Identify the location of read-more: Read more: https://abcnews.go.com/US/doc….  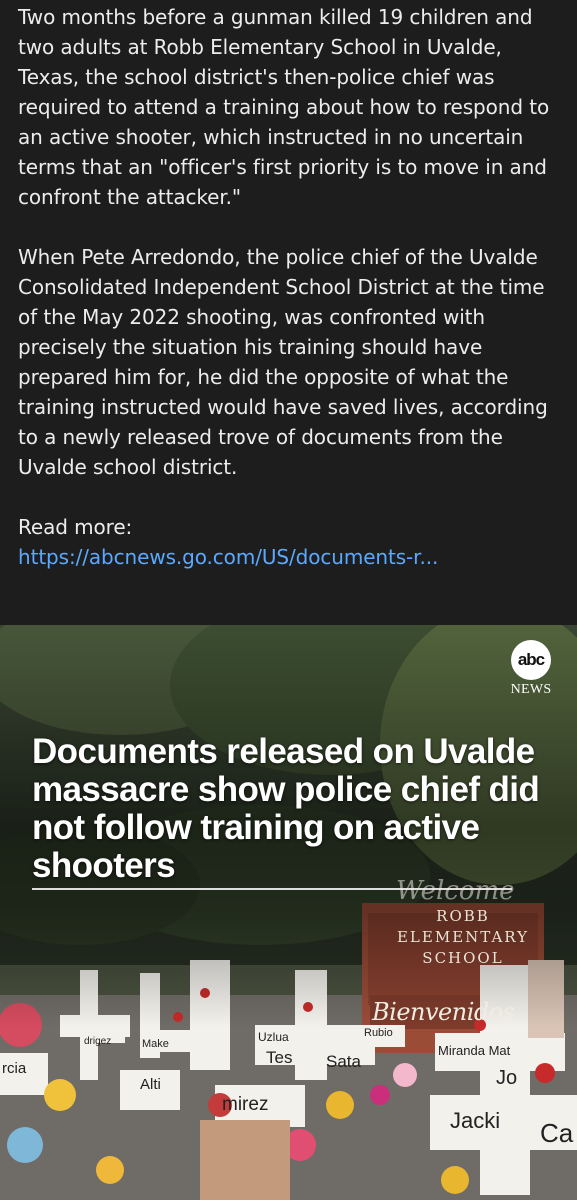
(290, 542).